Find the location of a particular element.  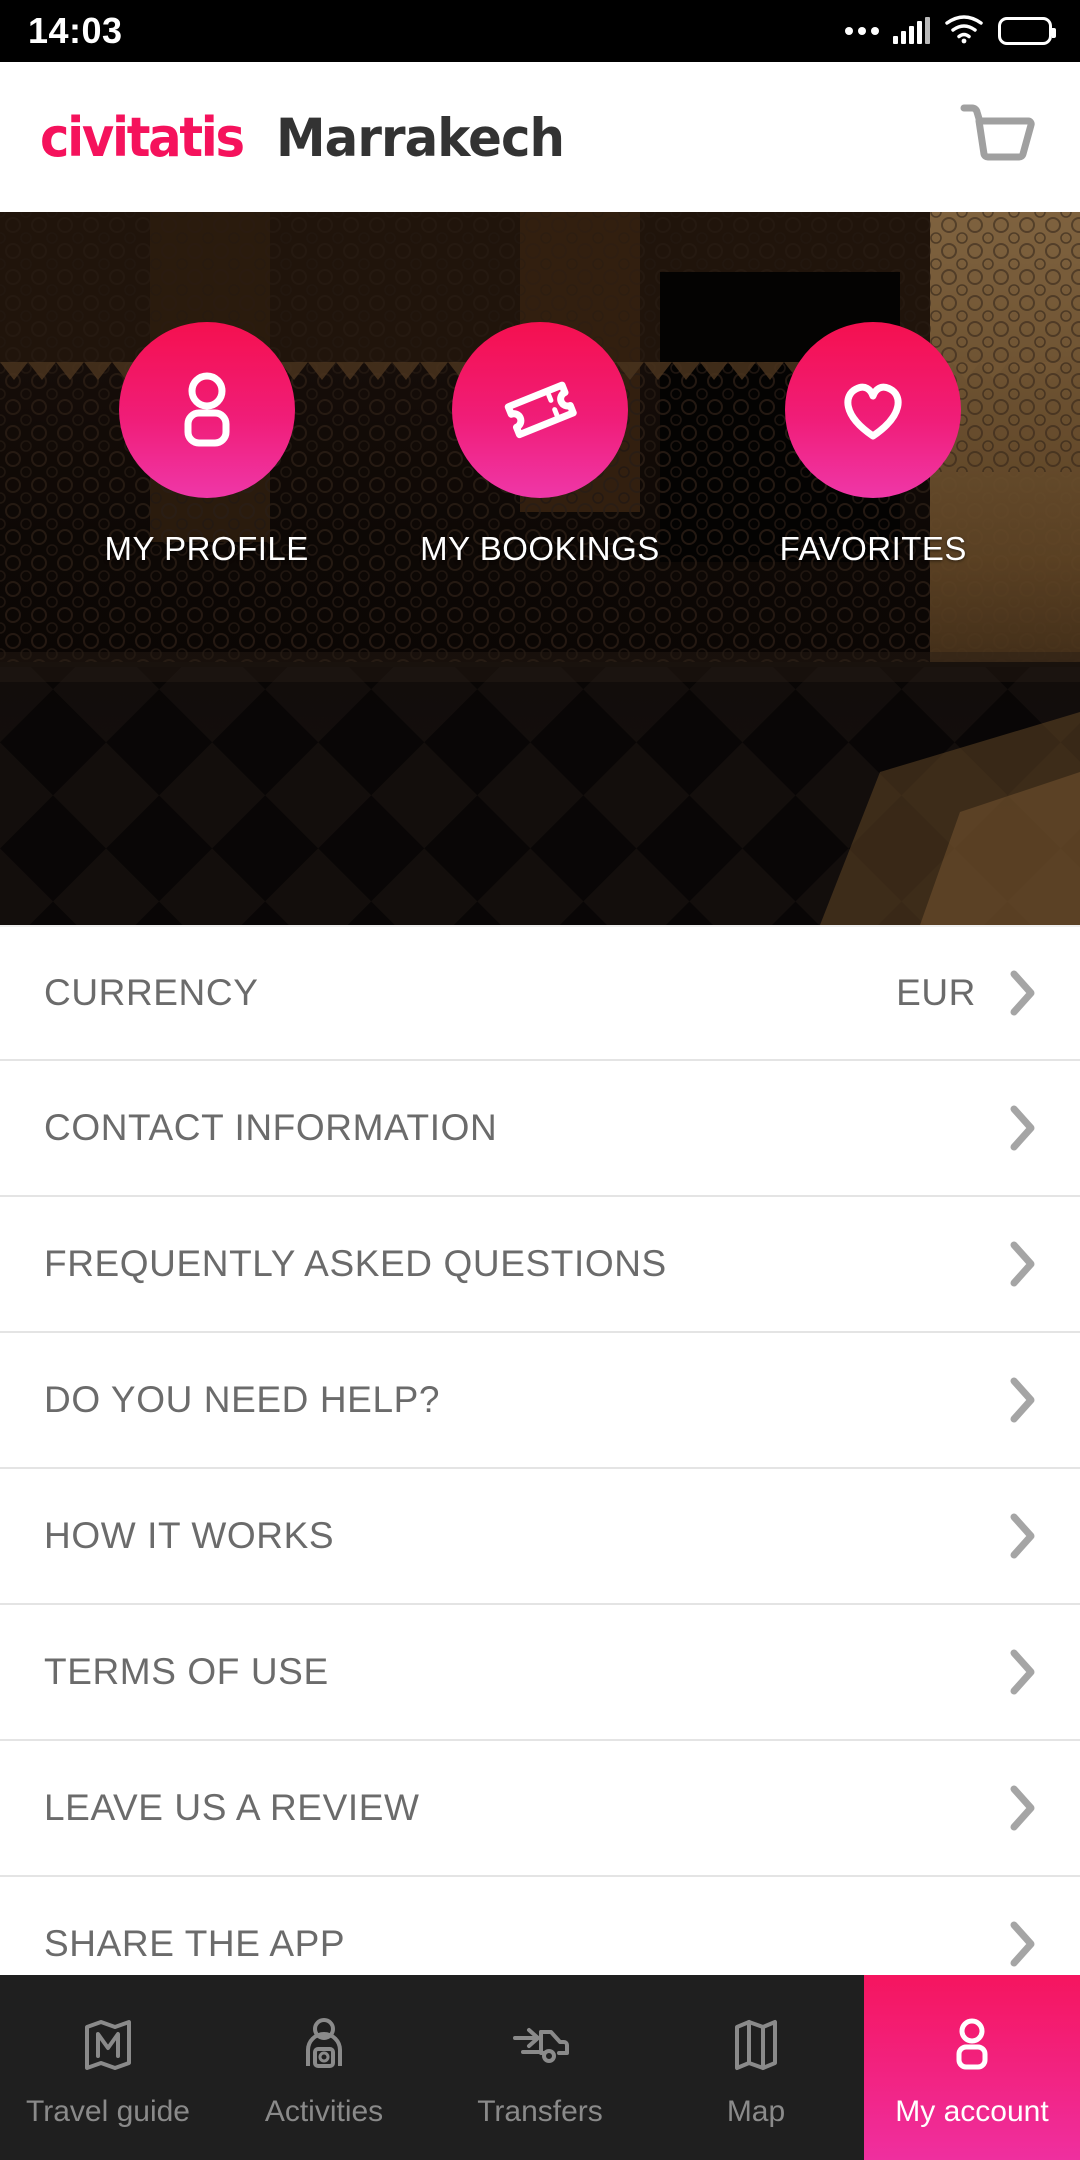

menu-row-faq: FREQUENTLY ASKED QUESTIONS is located at coordinates (540, 1265).